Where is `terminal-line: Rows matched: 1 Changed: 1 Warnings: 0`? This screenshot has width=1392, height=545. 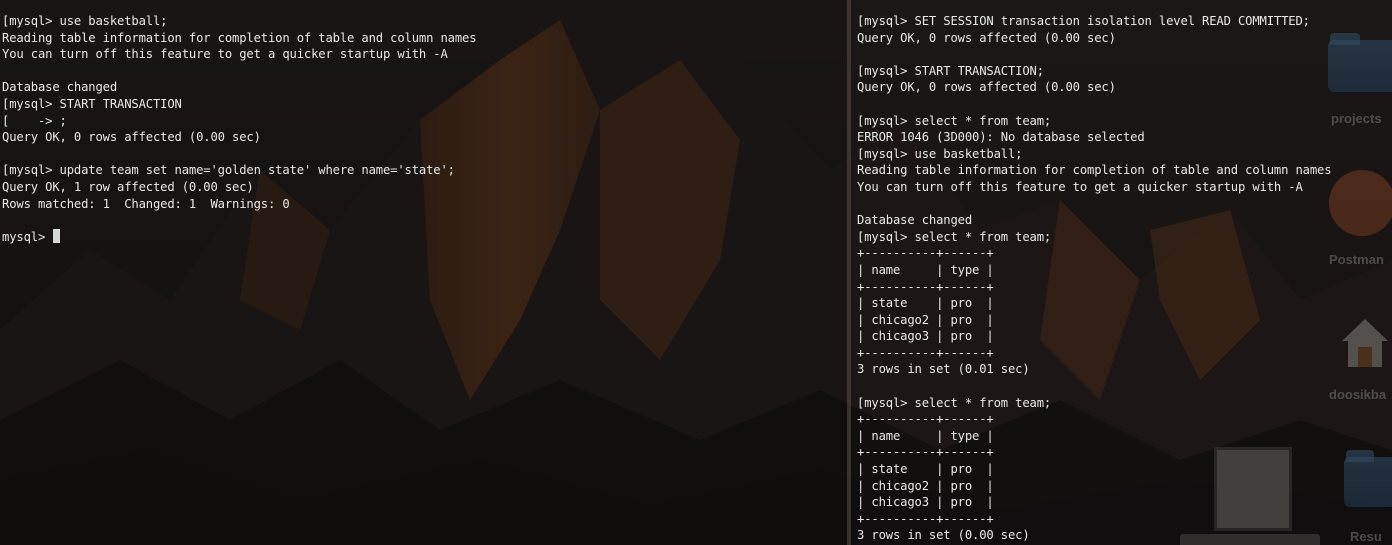 terminal-line: Rows matched: 1 Changed: 1 Warnings: 0 is located at coordinates (146, 203).